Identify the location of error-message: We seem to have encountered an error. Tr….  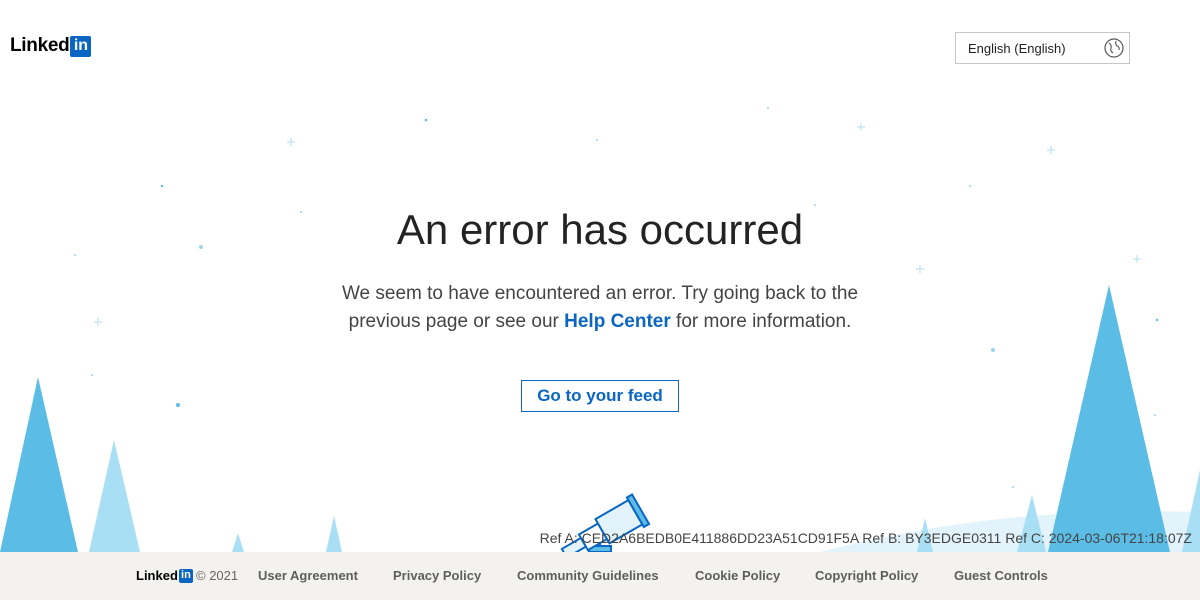
(600, 308).